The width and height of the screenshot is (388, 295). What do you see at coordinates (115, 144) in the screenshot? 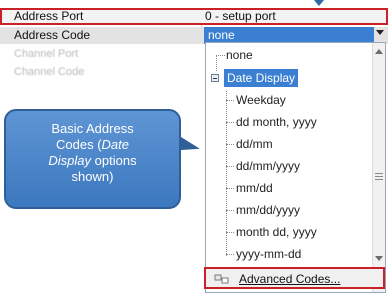
I see `callout-emphasis: Date` at bounding box center [115, 144].